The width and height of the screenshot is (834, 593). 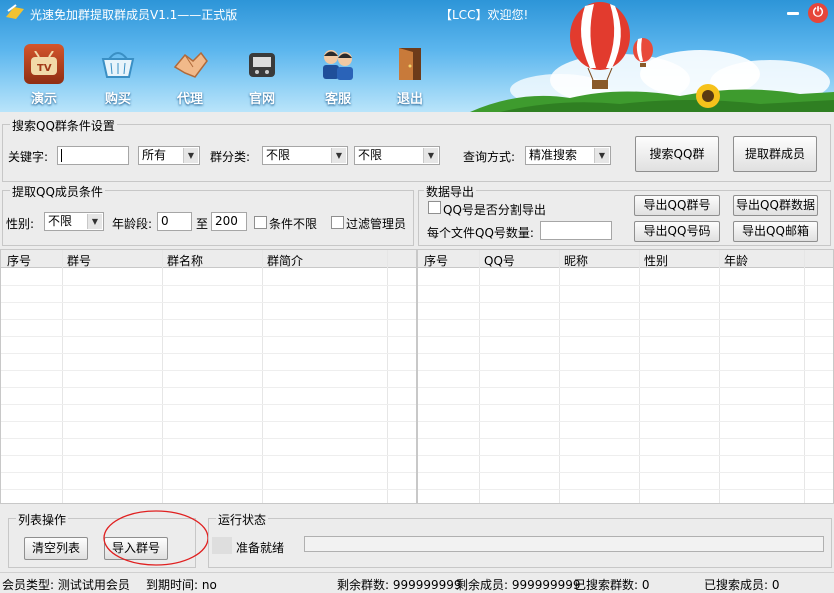 What do you see at coordinates (736, 260) in the screenshot?
I see `column-header: 年龄` at bounding box center [736, 260].